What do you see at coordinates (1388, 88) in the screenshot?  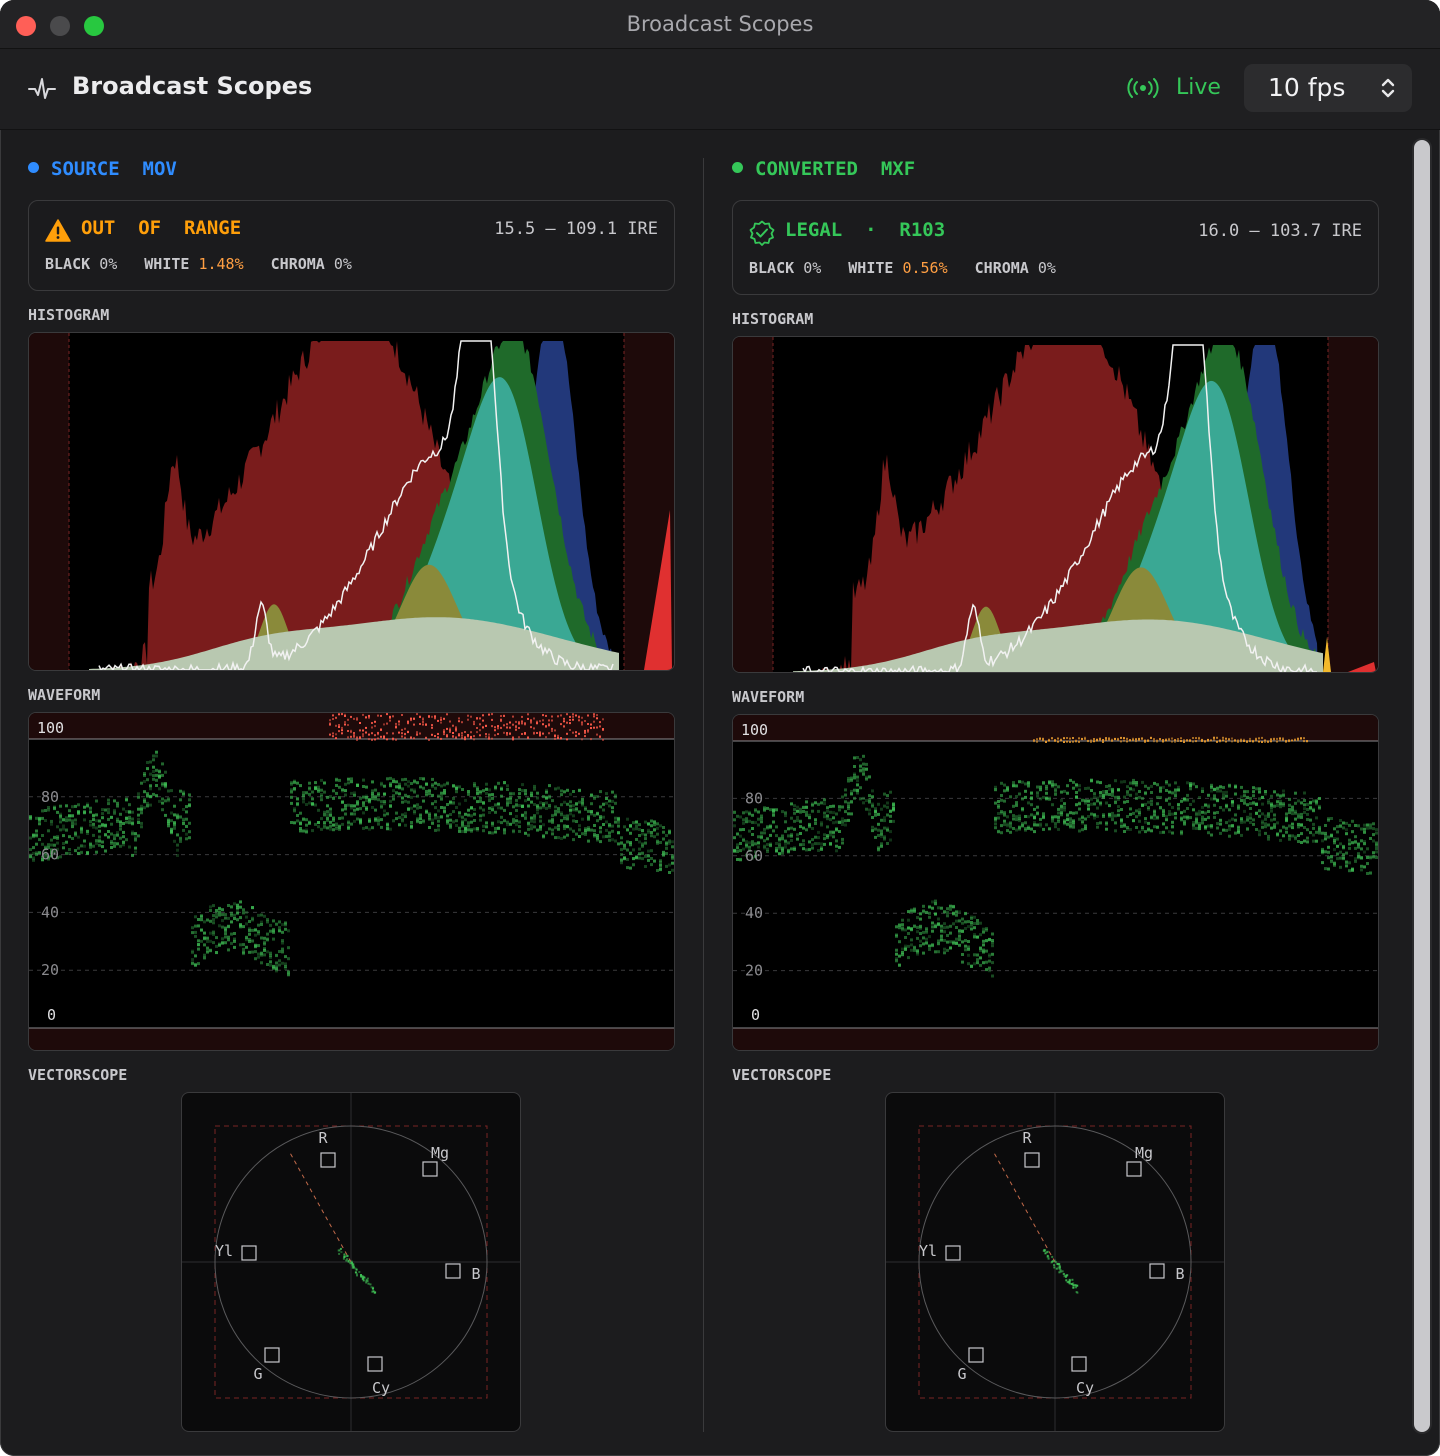 I see `chevron-up-down-icon` at bounding box center [1388, 88].